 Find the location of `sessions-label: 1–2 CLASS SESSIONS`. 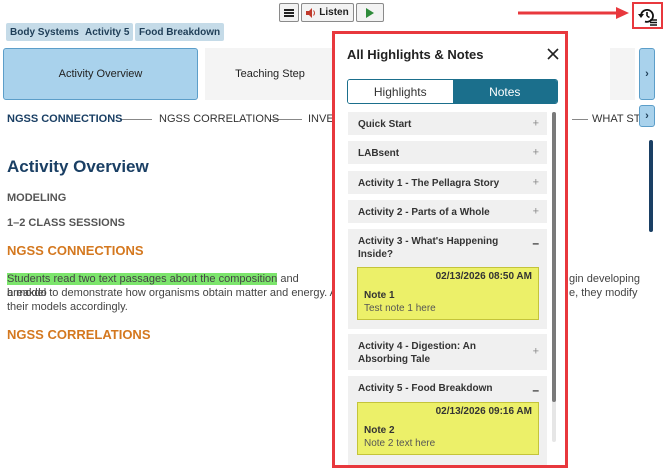

sessions-label: 1–2 CLASS SESSIONS is located at coordinates (66, 223).